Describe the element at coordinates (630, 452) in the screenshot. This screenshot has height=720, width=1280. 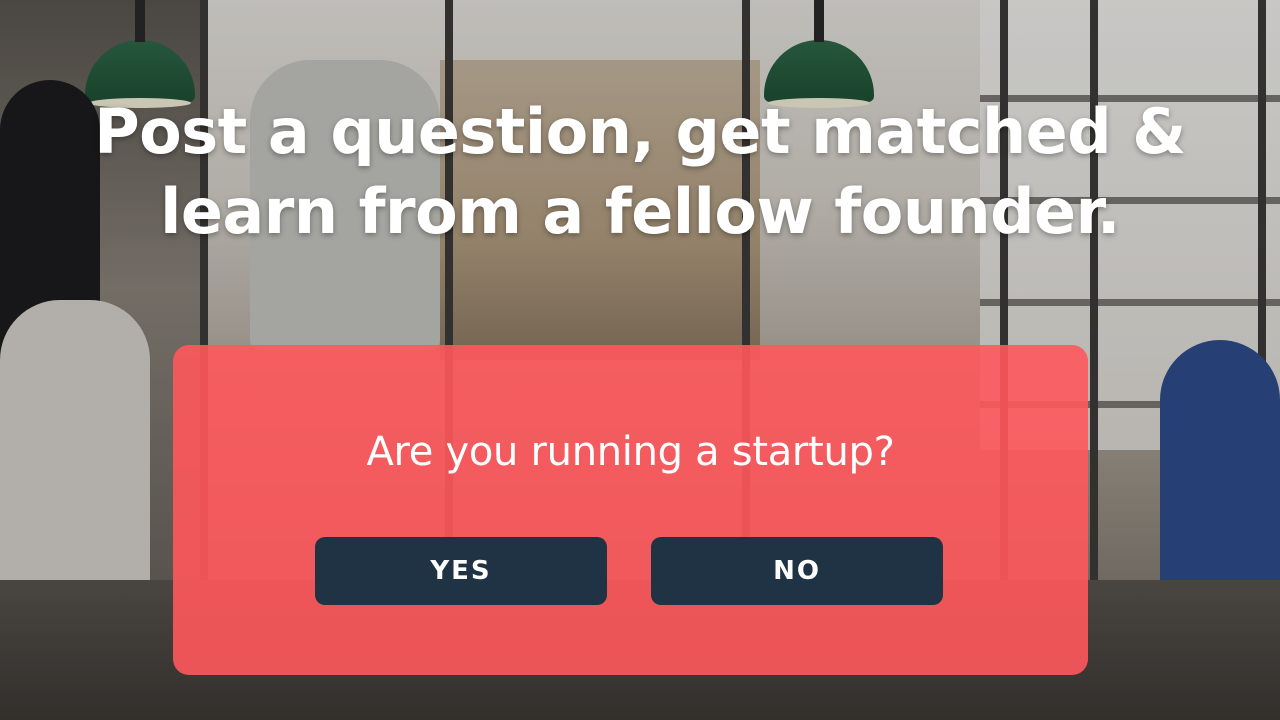
I see `question-text: Are you running a startup?` at that location.